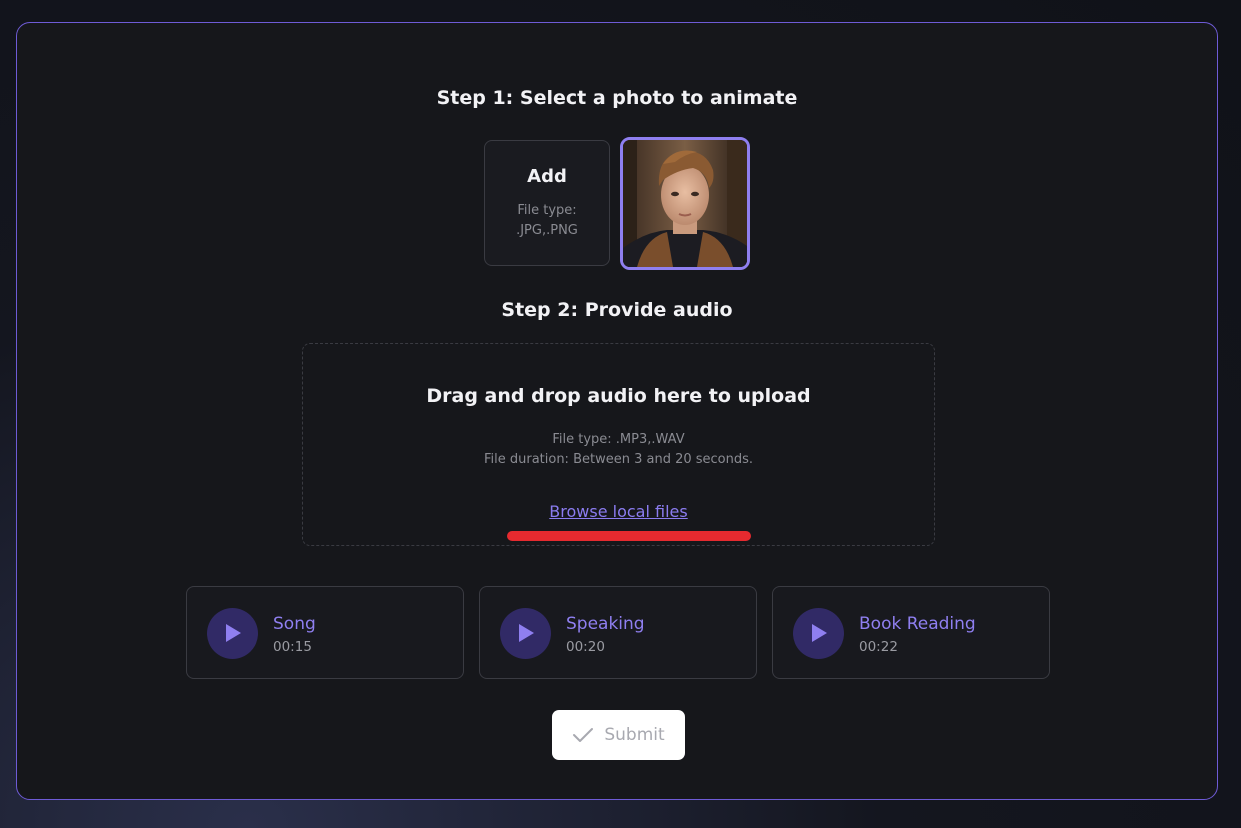  Describe the element at coordinates (634, 735) in the screenshot. I see `submit-label: Submit` at that location.